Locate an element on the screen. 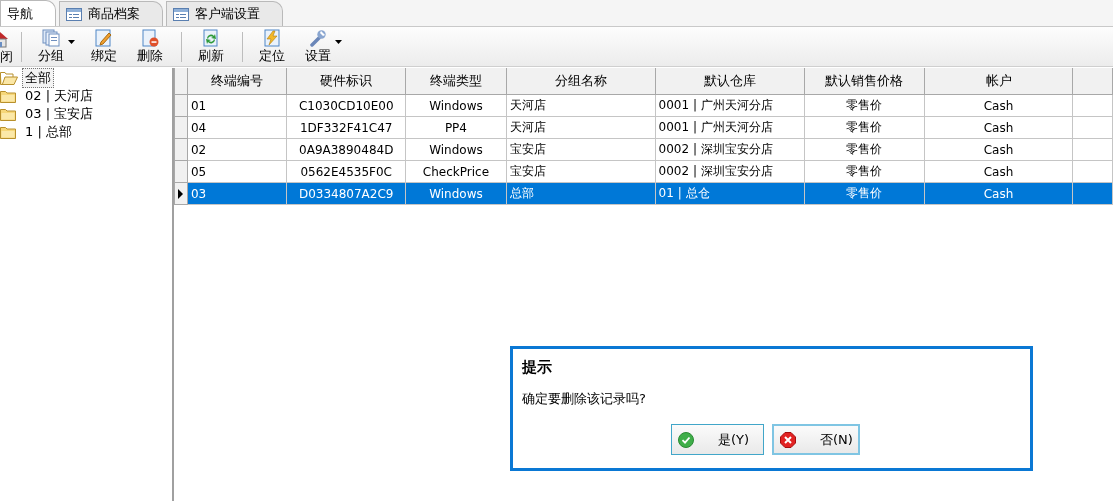  table-row: 03 D0334807A2C9 Windows 总部 01 | 总仓 零售价 Cash is located at coordinates (643, 193).